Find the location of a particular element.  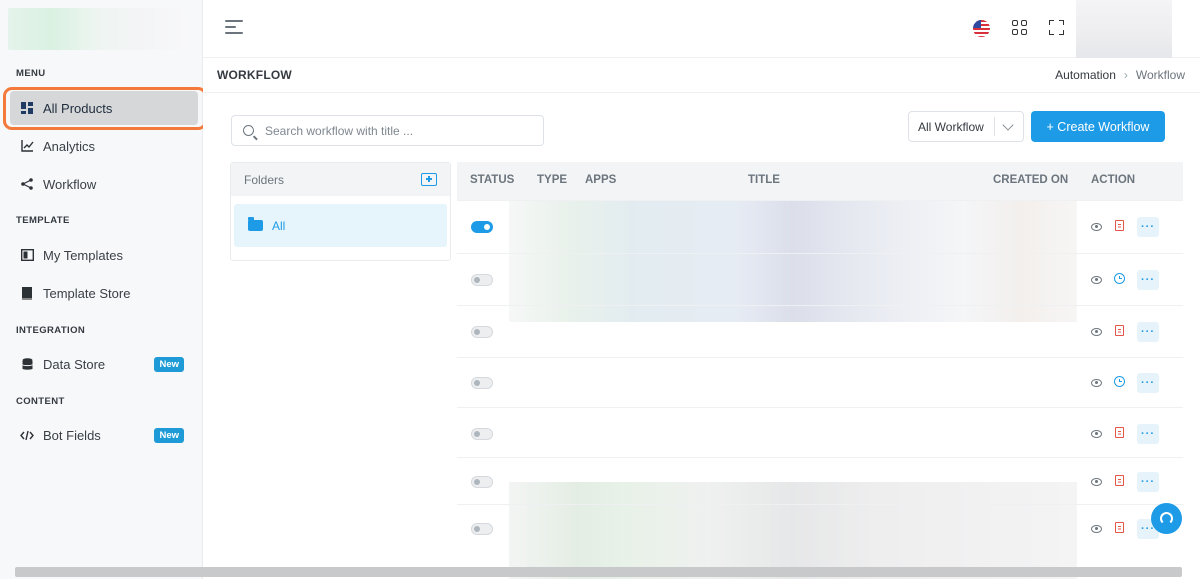

folder-label: All is located at coordinates (279, 225).